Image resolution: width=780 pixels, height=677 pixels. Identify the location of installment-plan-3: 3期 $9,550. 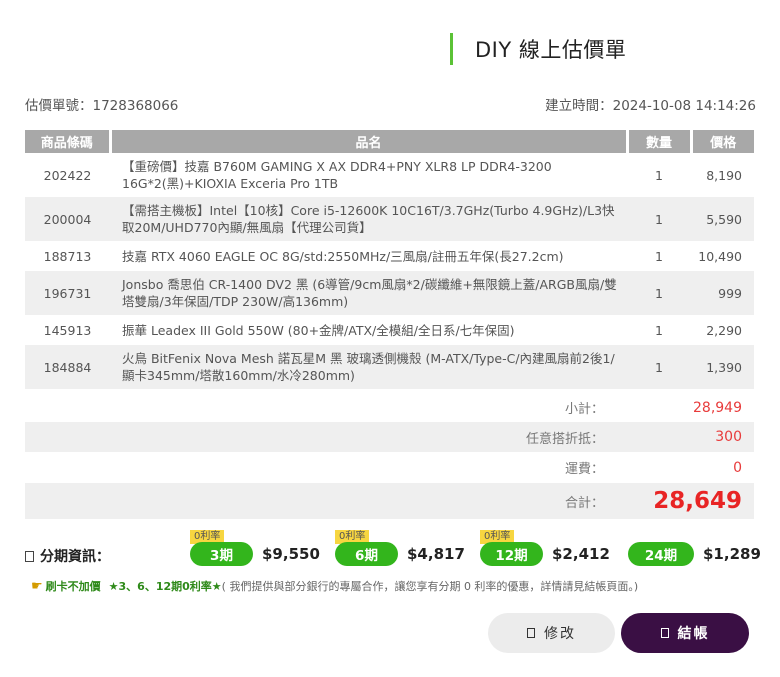
(255, 554).